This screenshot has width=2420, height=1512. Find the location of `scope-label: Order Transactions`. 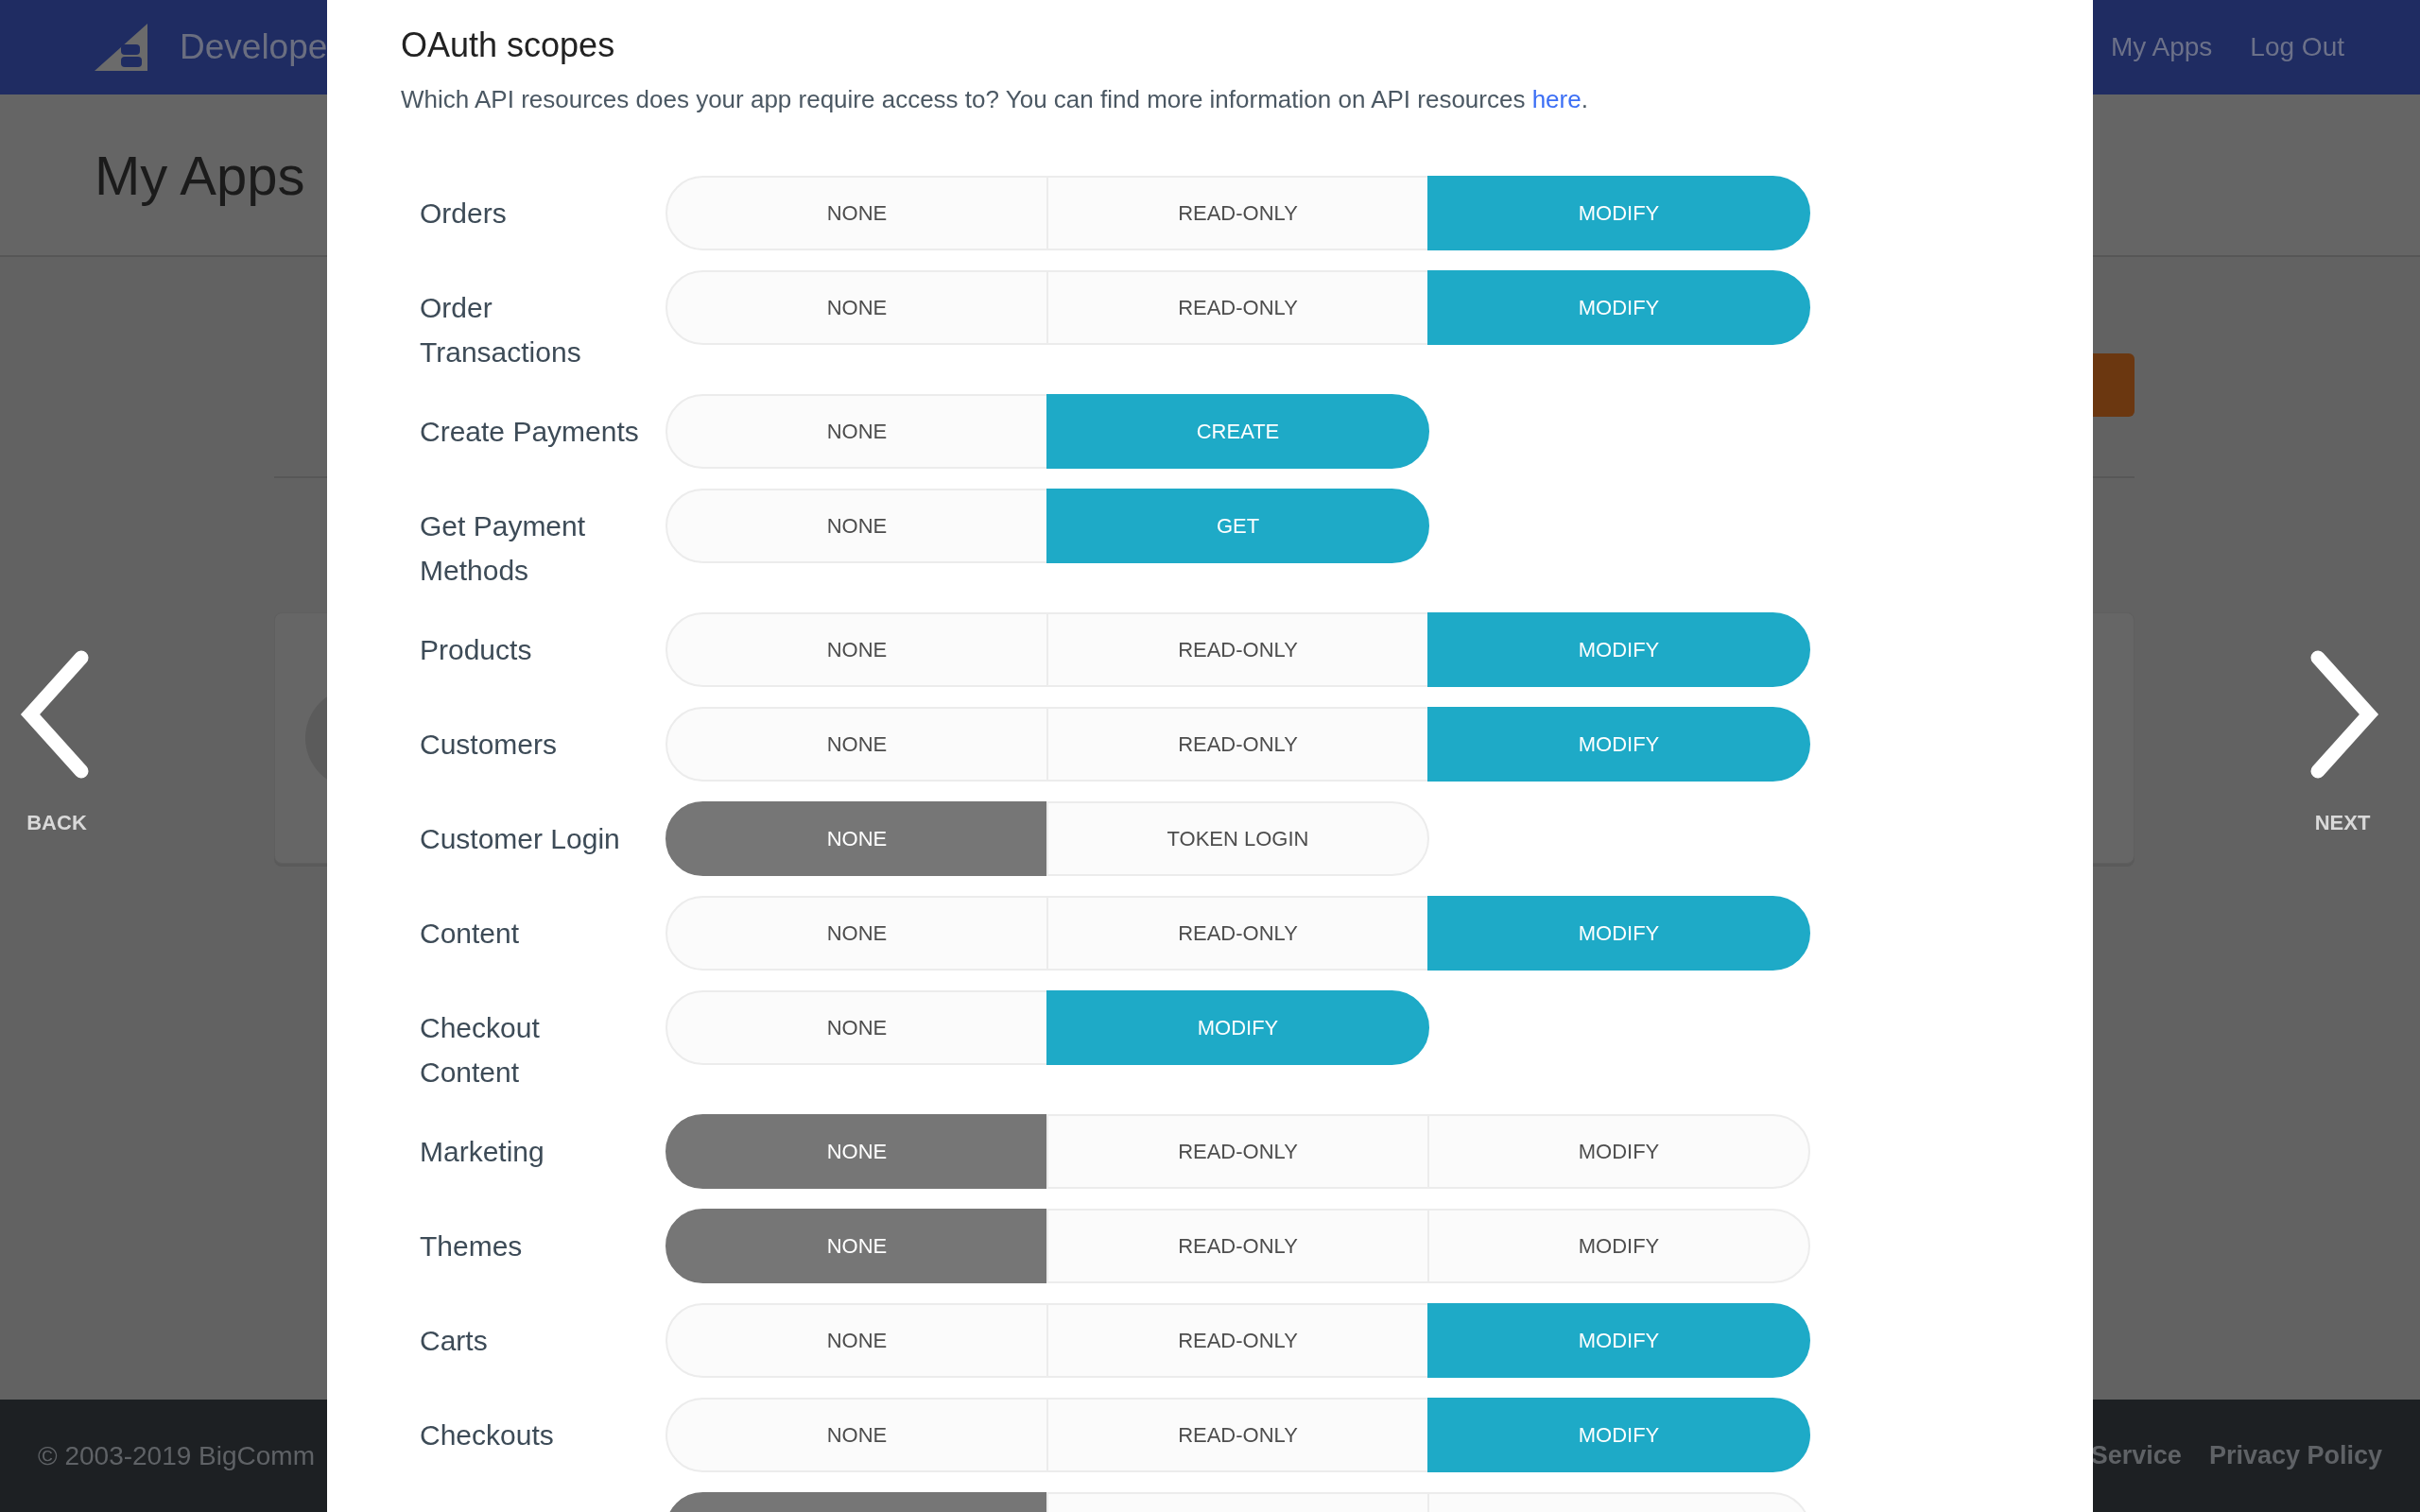

scope-label: Order Transactions is located at coordinates (501, 330).